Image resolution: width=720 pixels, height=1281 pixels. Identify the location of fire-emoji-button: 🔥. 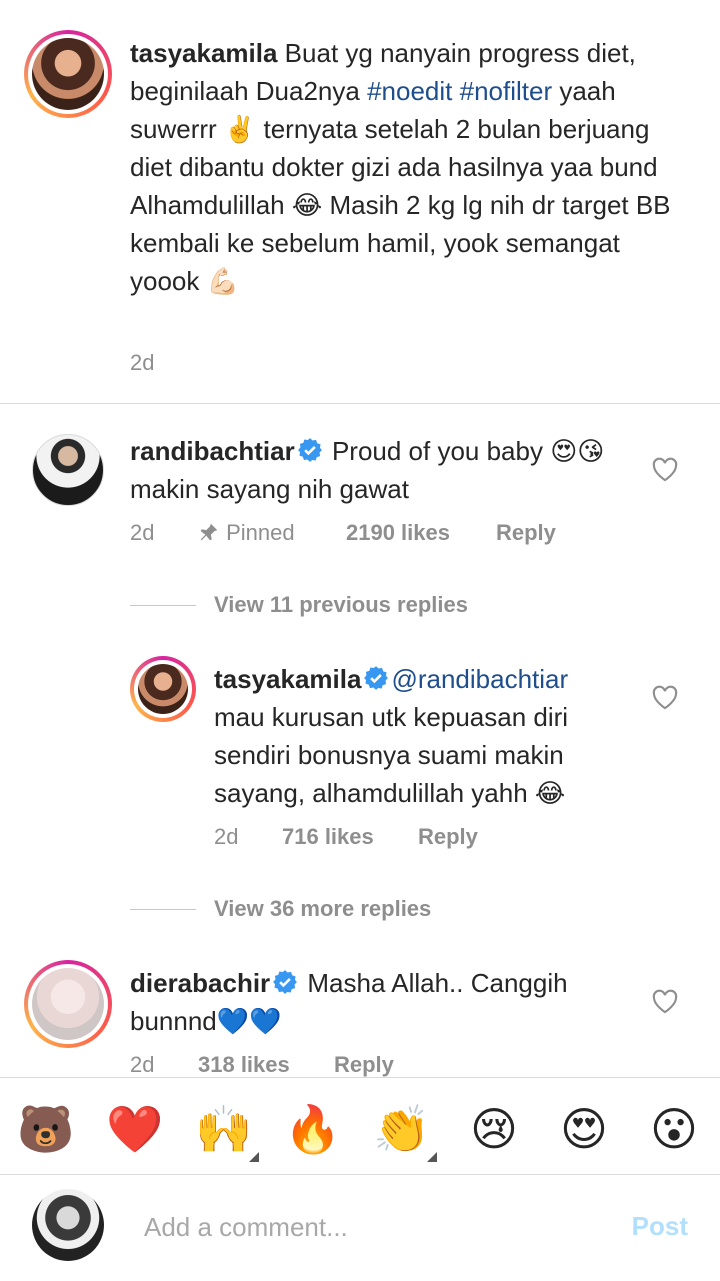
(313, 1129).